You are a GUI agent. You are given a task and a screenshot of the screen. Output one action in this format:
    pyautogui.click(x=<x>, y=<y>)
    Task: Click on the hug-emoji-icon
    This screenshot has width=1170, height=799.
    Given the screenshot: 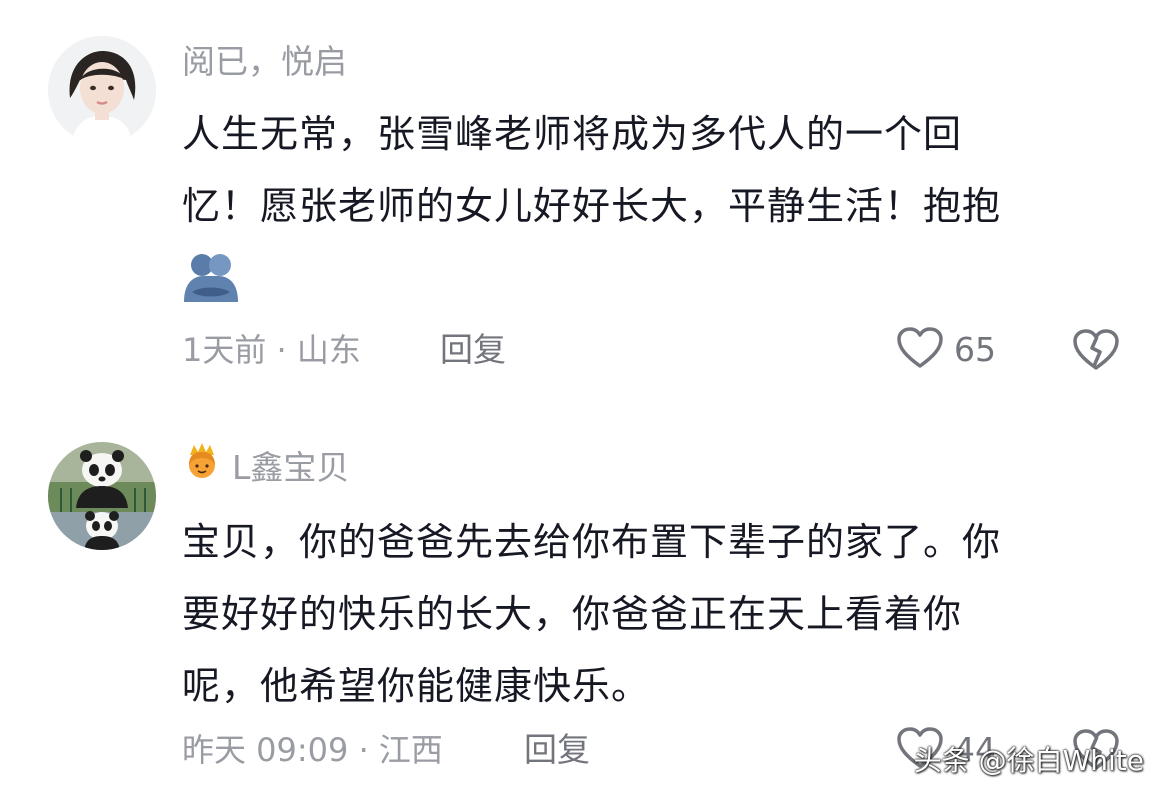 What is the action you would take?
    pyautogui.click(x=211, y=280)
    